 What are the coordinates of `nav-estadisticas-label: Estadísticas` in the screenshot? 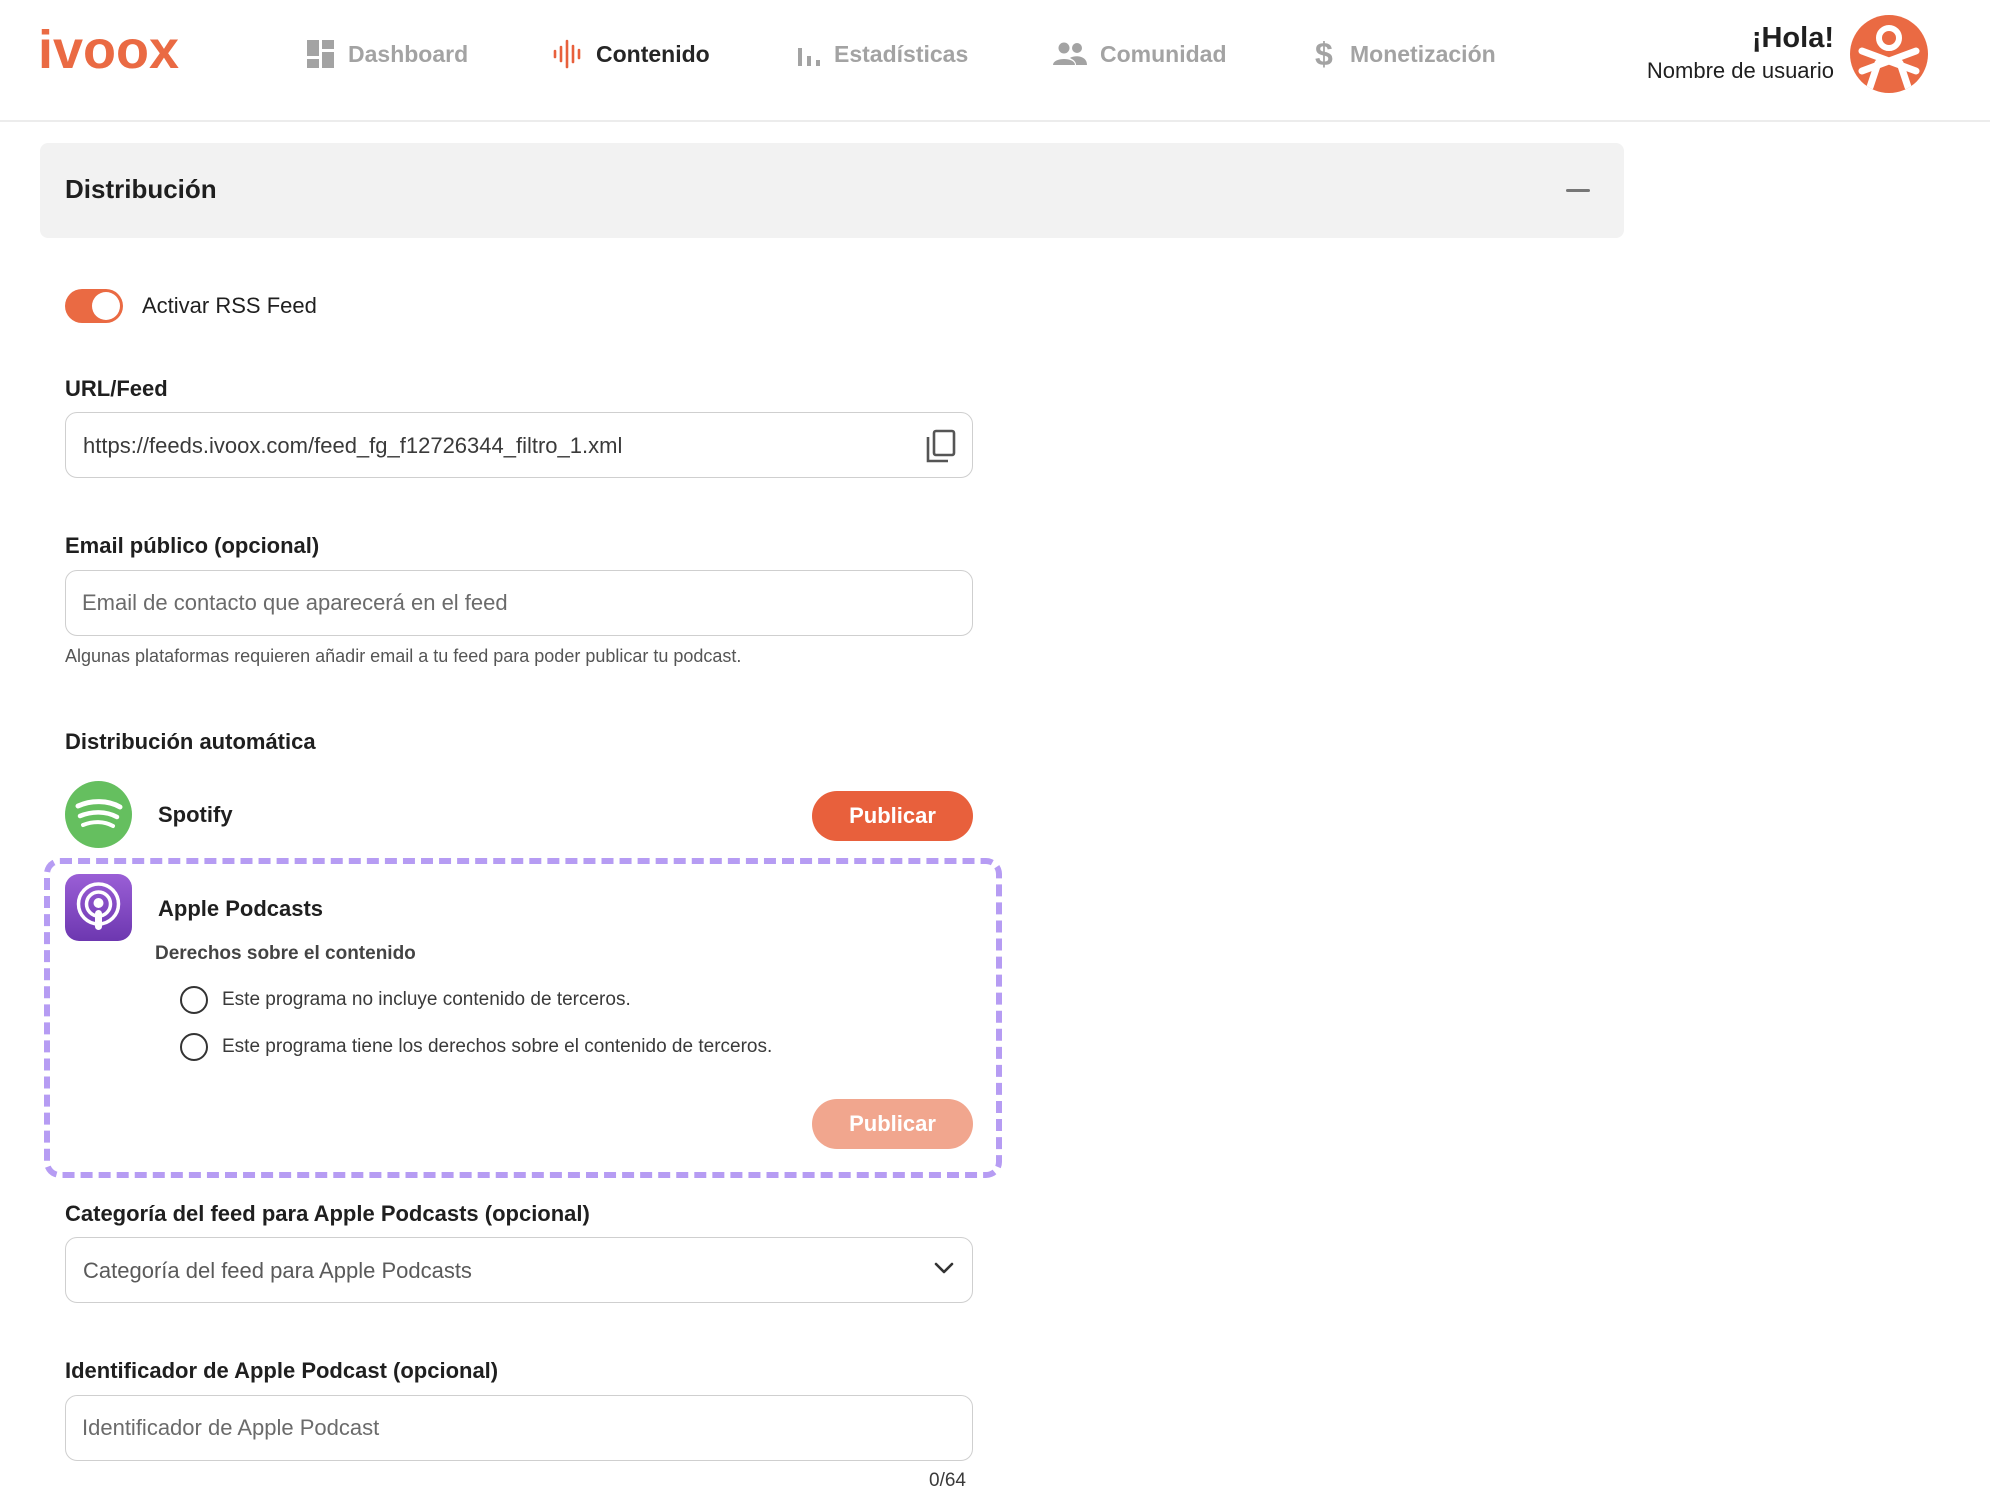 It's located at (901, 53).